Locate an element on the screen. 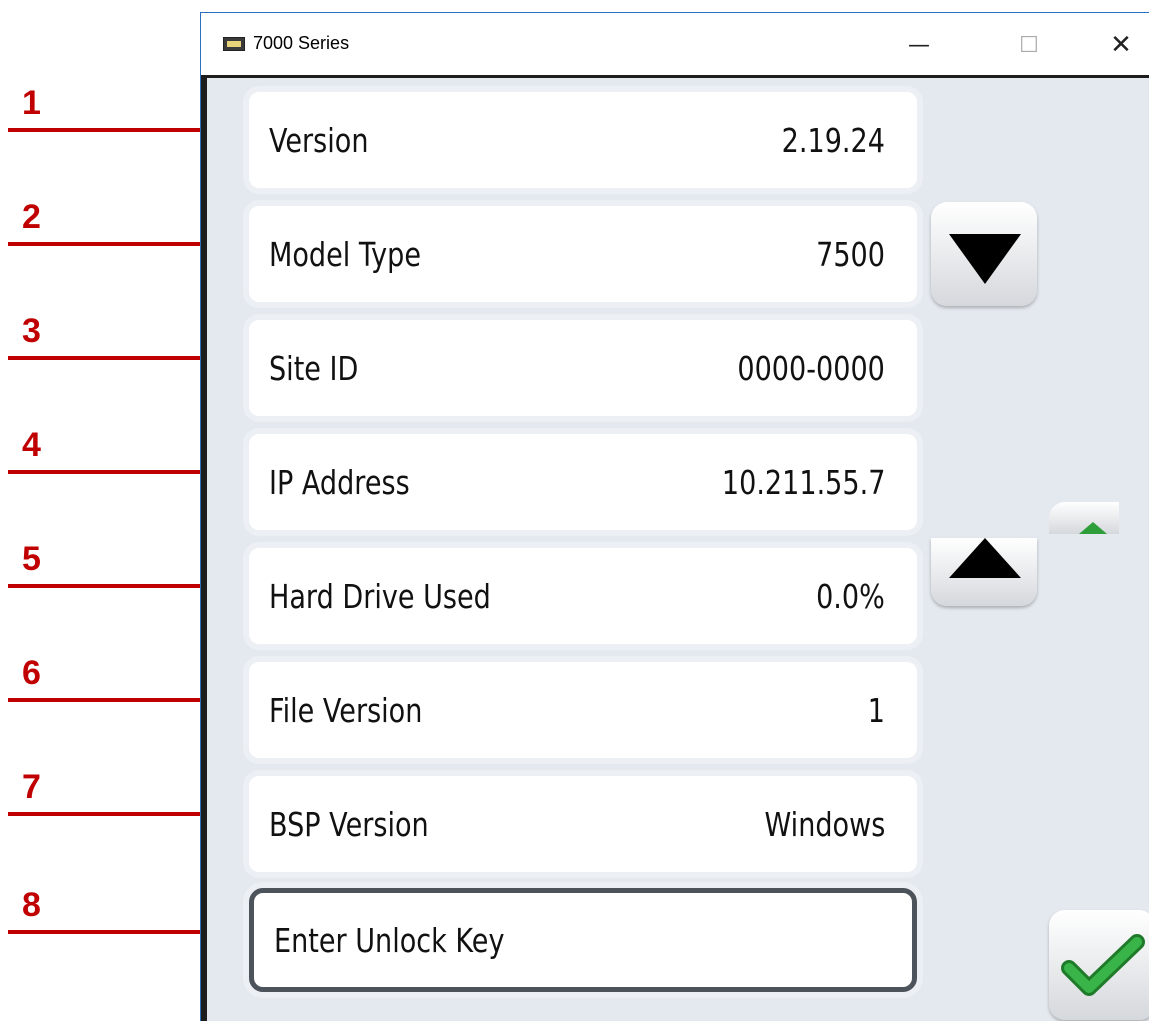 The height and width of the screenshot is (1021, 1149). row-value: 10.211.55.7 is located at coordinates (803, 482).